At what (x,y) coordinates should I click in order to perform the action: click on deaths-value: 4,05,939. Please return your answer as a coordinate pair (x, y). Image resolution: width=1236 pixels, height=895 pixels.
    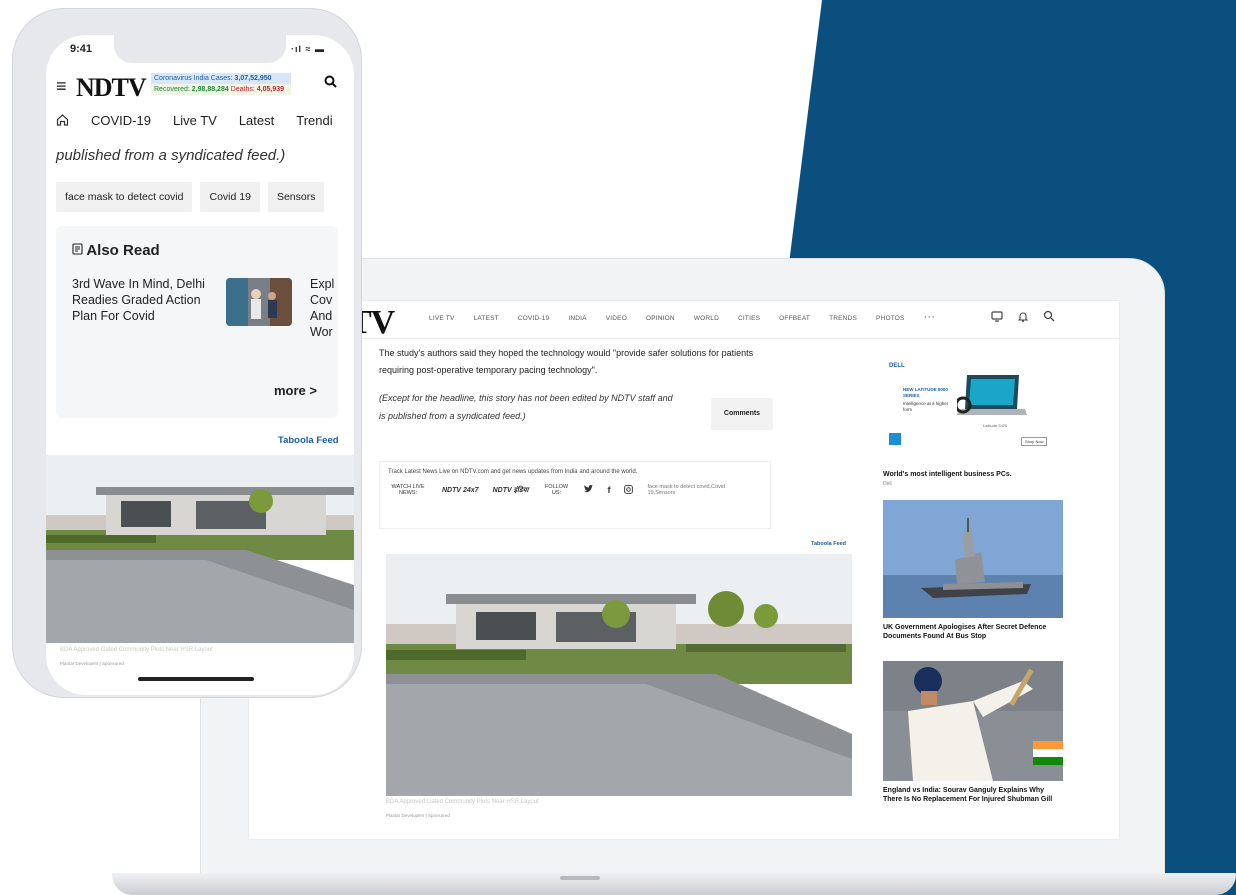
    Looking at the image, I should click on (270, 89).